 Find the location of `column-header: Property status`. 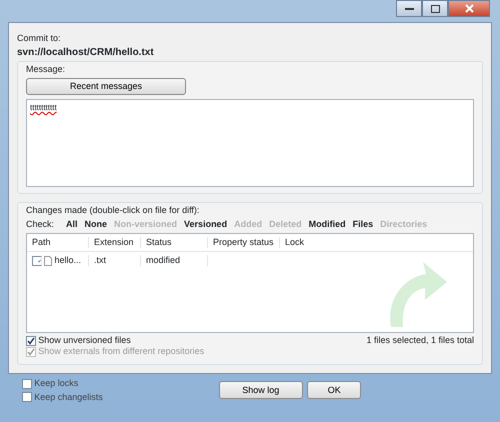

column-header: Property status is located at coordinates (244, 242).